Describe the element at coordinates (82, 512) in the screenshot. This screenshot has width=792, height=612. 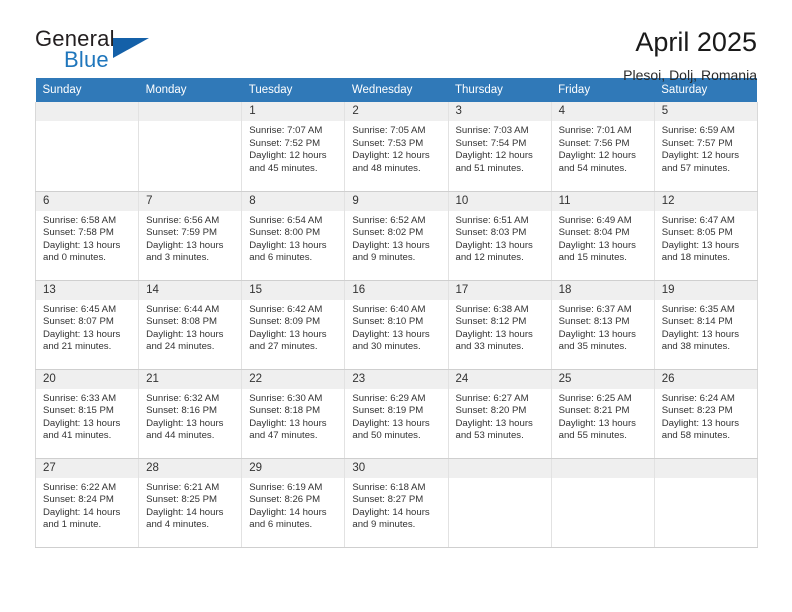
I see `day-detail-line: Daylight: 14 hours` at that location.